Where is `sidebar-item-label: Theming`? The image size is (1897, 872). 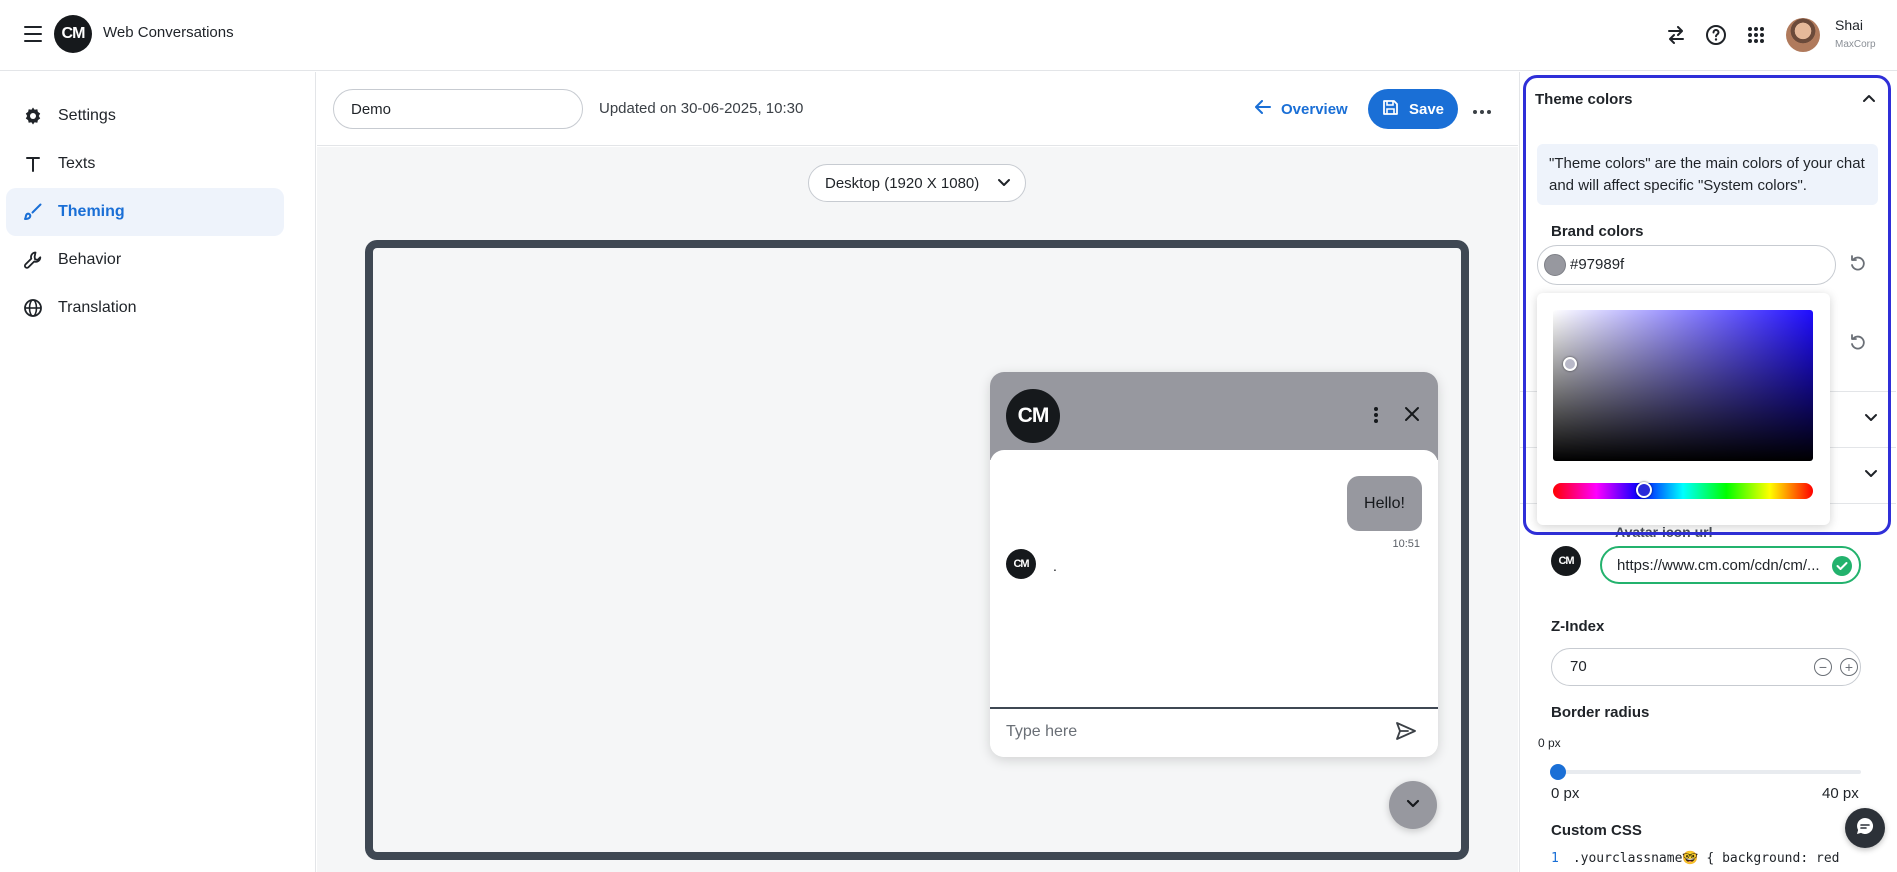 sidebar-item-label: Theming is located at coordinates (91, 211).